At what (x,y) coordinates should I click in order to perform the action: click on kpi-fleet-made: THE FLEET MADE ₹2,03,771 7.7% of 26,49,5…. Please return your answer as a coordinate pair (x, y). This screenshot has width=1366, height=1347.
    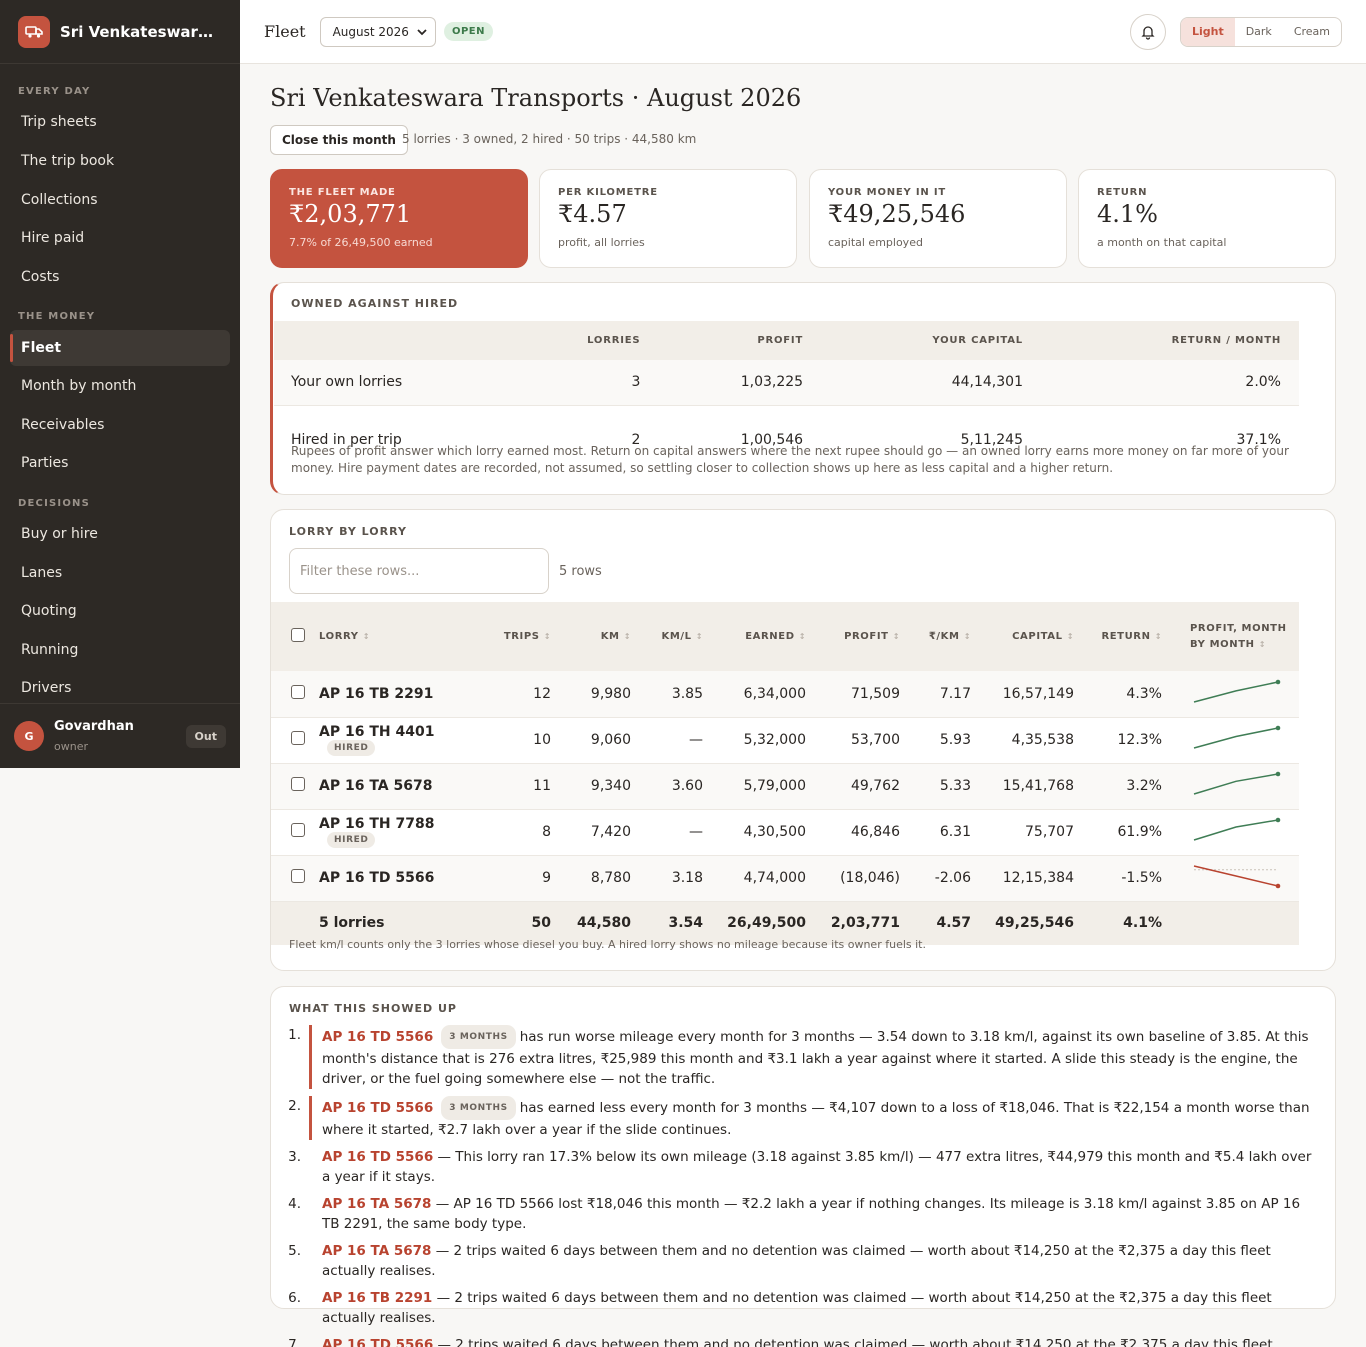
    Looking at the image, I should click on (399, 218).